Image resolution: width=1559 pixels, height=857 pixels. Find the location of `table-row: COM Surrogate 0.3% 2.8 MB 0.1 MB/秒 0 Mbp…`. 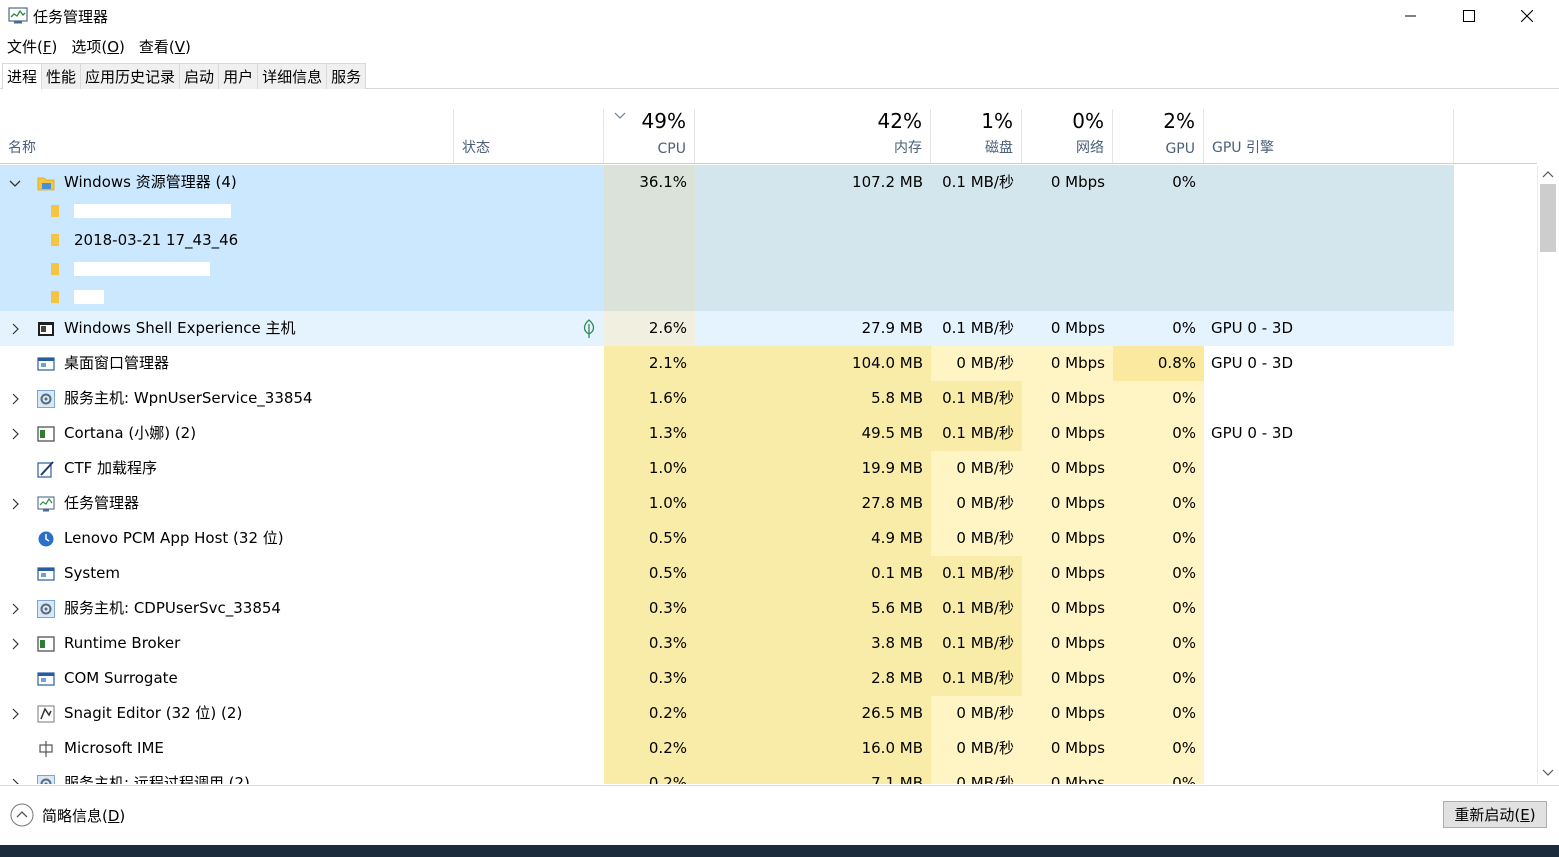

table-row: COM Surrogate 0.3% 2.8 MB 0.1 MB/秒 0 Mbp… is located at coordinates (768, 678).